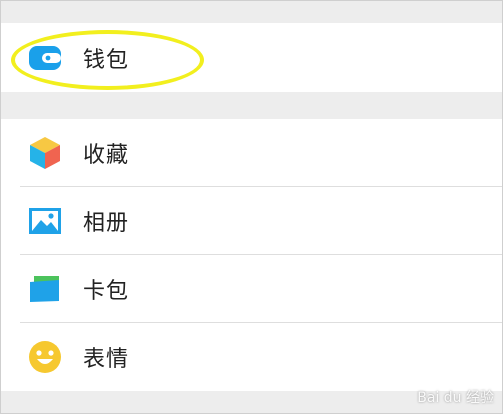  What do you see at coordinates (455, 398) in the screenshot?
I see `watermark: Bai du 经验` at bounding box center [455, 398].